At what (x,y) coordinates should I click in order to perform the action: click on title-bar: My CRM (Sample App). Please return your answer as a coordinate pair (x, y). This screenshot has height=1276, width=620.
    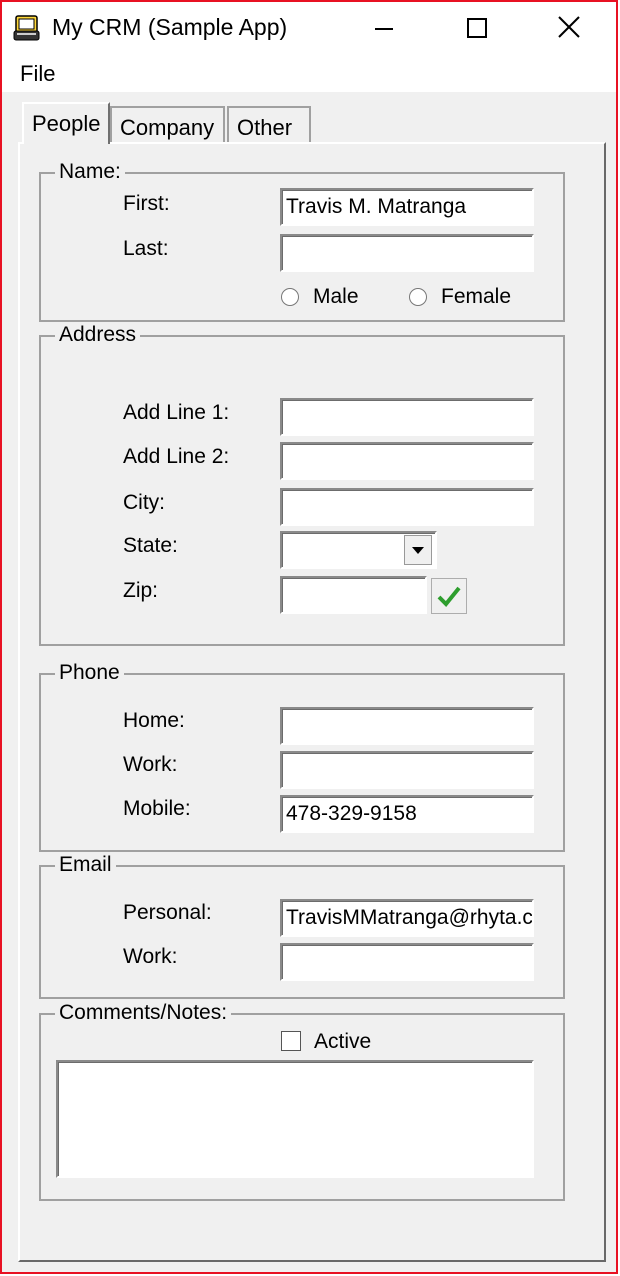
    Looking at the image, I should click on (309, 27).